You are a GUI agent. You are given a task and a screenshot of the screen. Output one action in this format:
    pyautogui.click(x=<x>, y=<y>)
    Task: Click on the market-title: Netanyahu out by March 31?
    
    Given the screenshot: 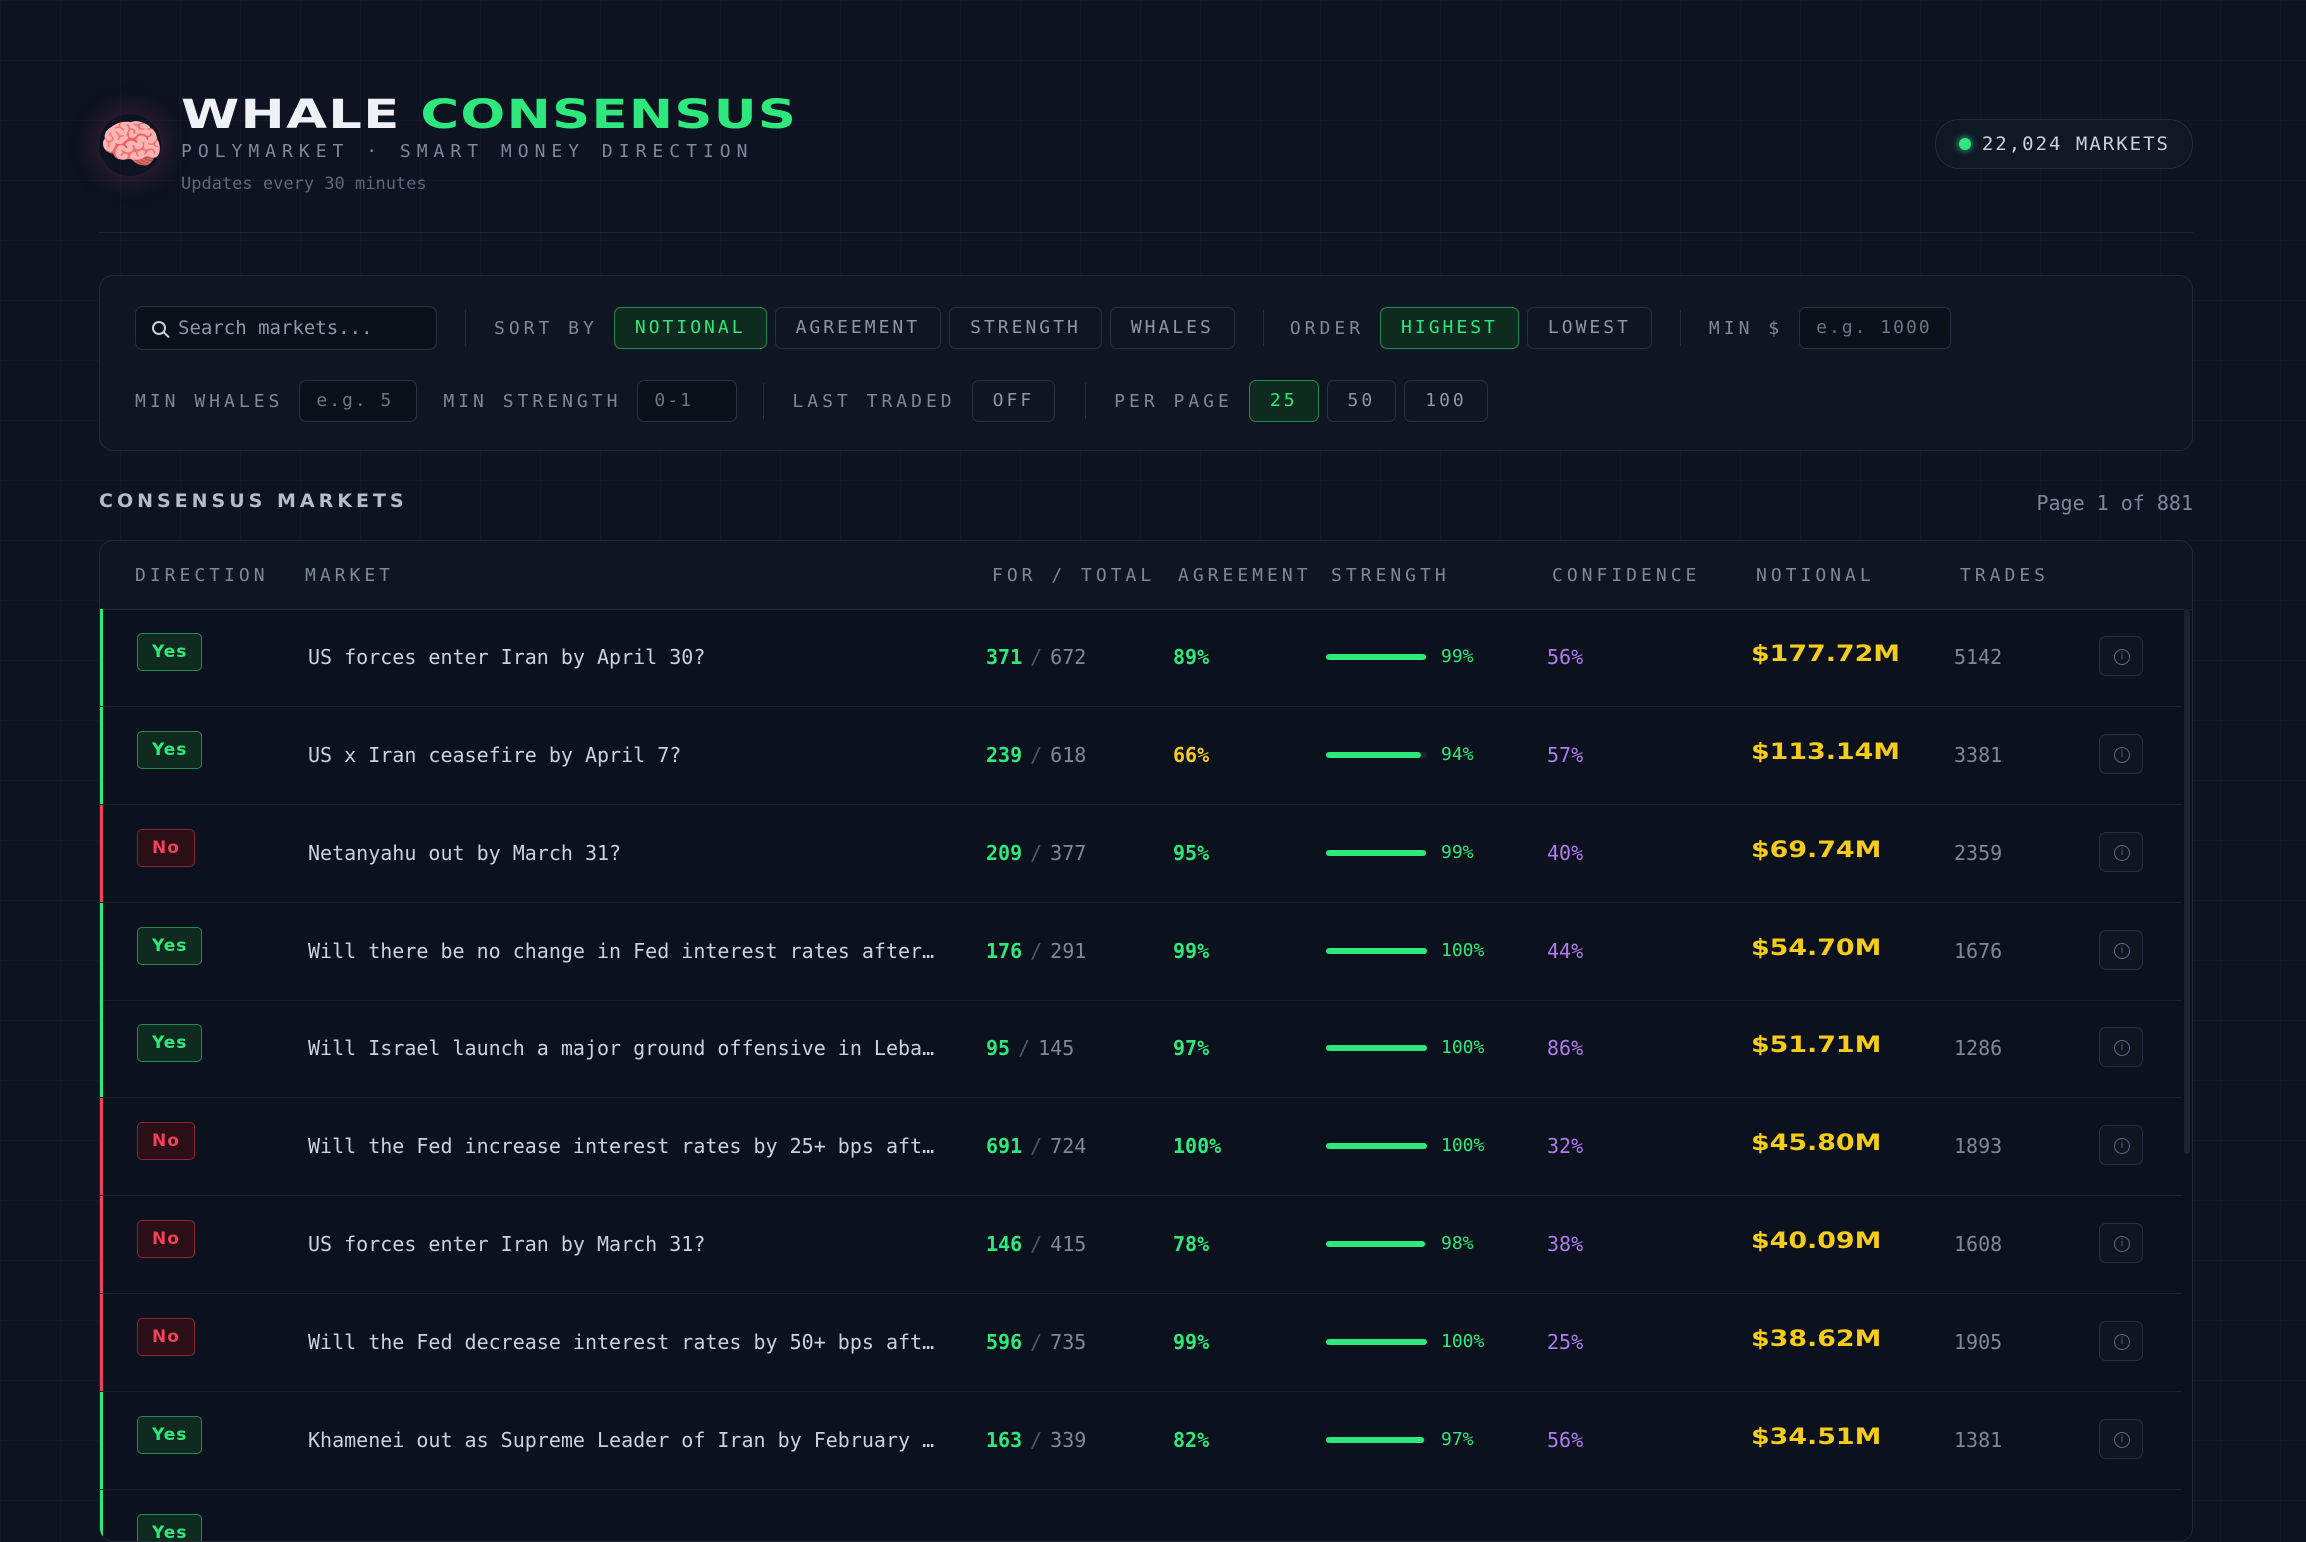 What is the action you would take?
    pyautogui.click(x=684, y=853)
    